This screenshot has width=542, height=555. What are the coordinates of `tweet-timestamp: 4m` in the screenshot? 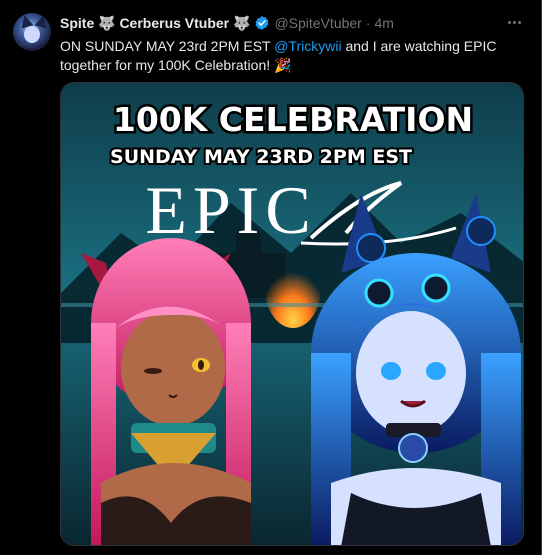 It's located at (384, 23).